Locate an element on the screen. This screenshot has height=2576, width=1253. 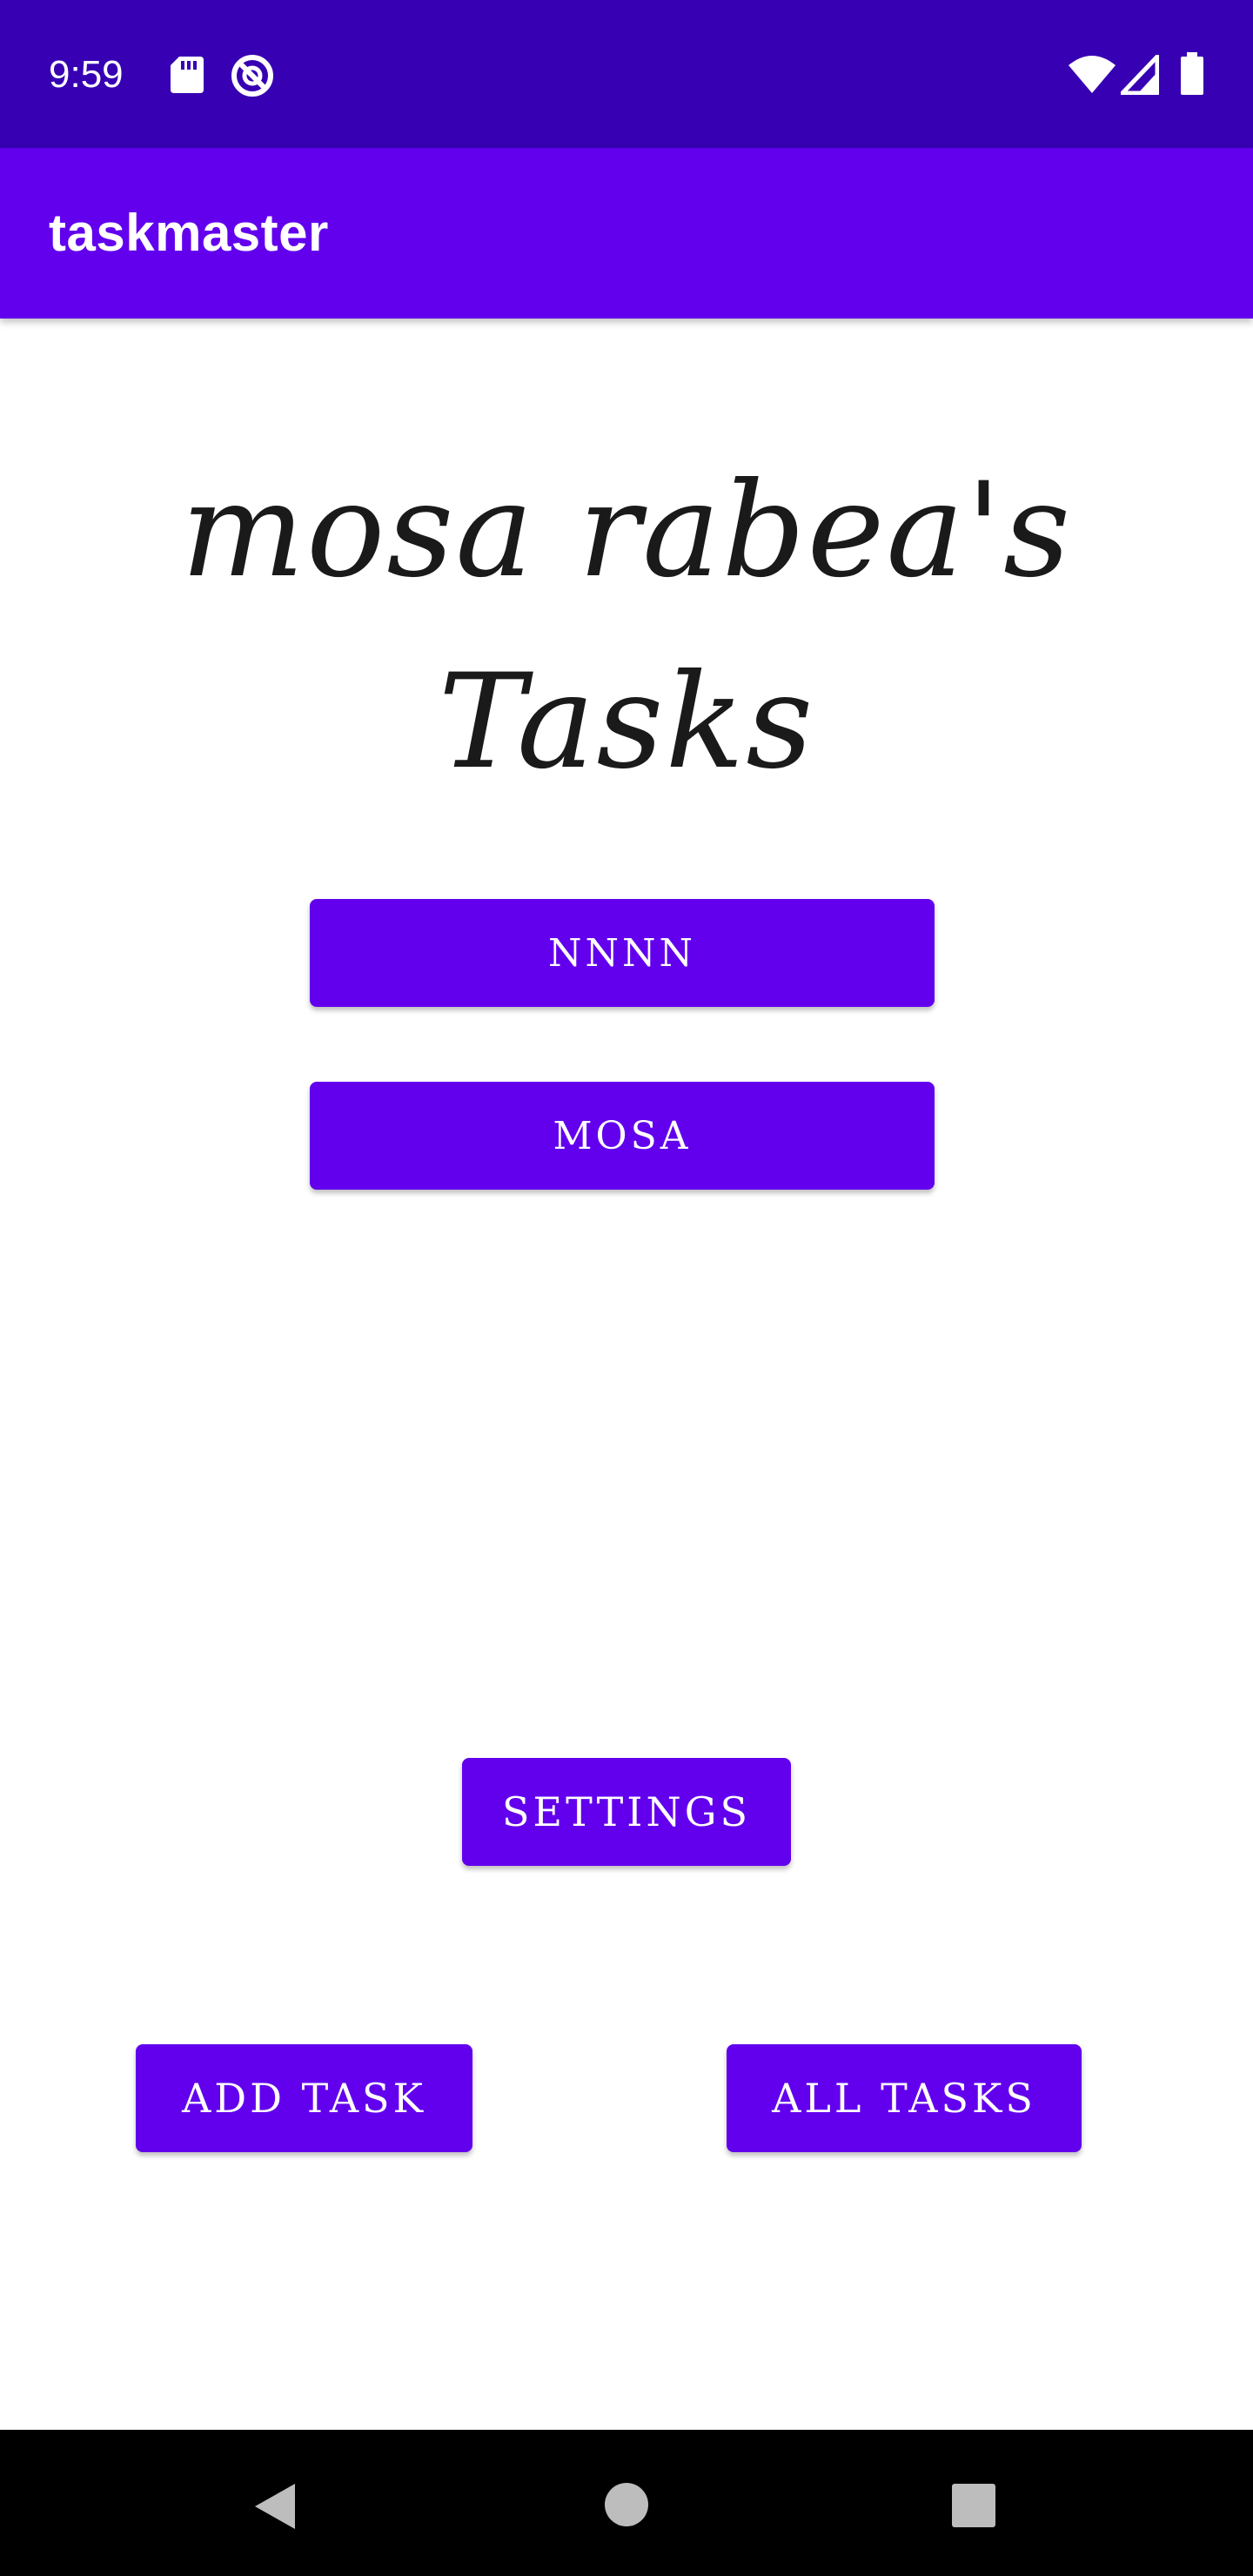
task-button-mosa: MOSA is located at coordinates (622, 1136).